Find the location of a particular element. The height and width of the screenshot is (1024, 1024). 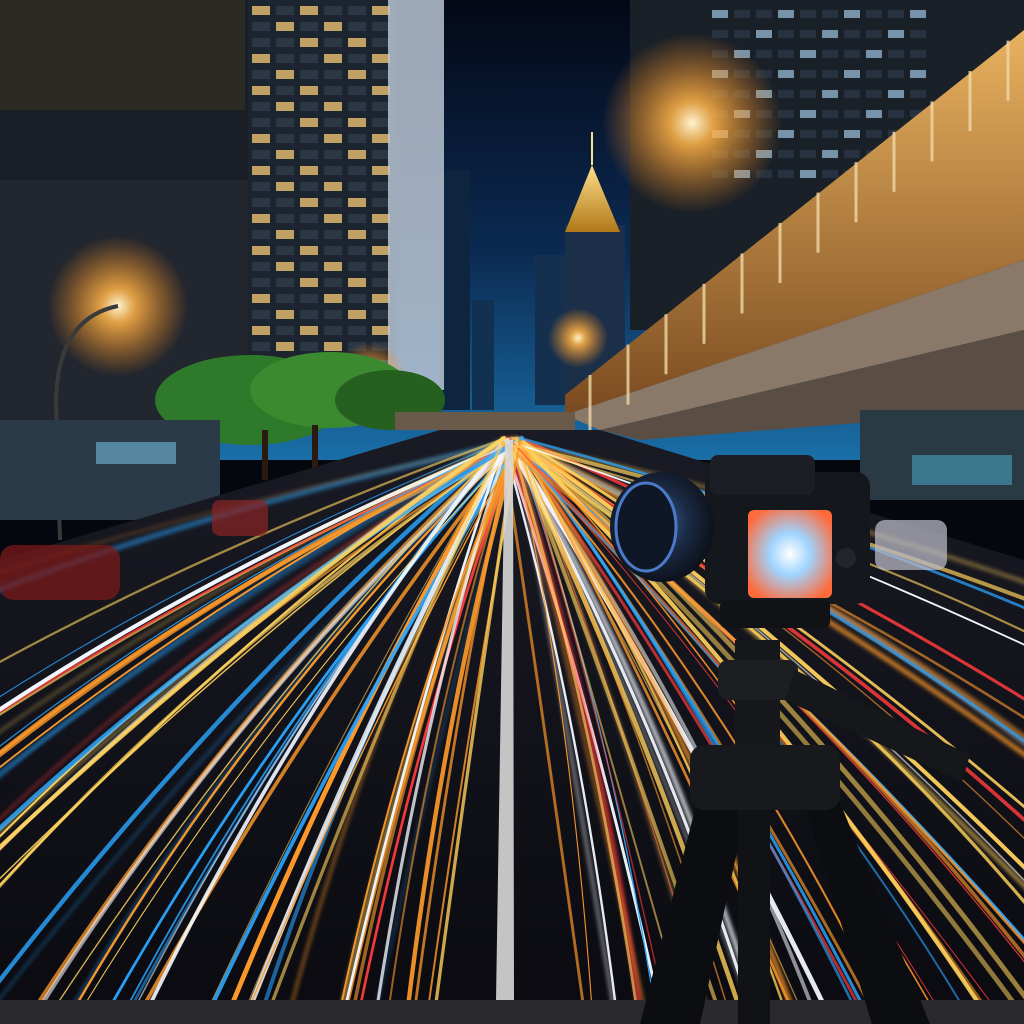

white-tower is located at coordinates (416, 195).